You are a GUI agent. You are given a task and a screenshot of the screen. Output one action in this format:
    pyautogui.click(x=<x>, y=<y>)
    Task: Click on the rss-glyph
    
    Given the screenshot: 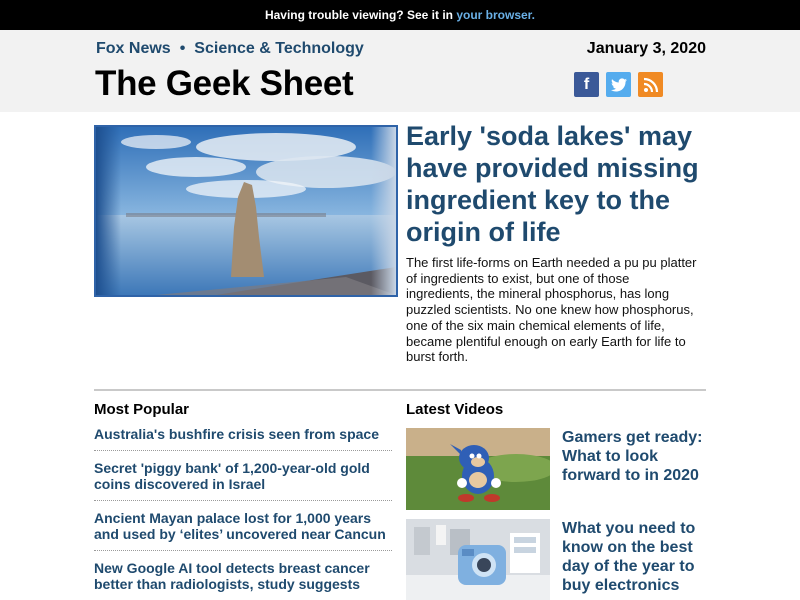 What is the action you would take?
    pyautogui.click(x=650, y=84)
    